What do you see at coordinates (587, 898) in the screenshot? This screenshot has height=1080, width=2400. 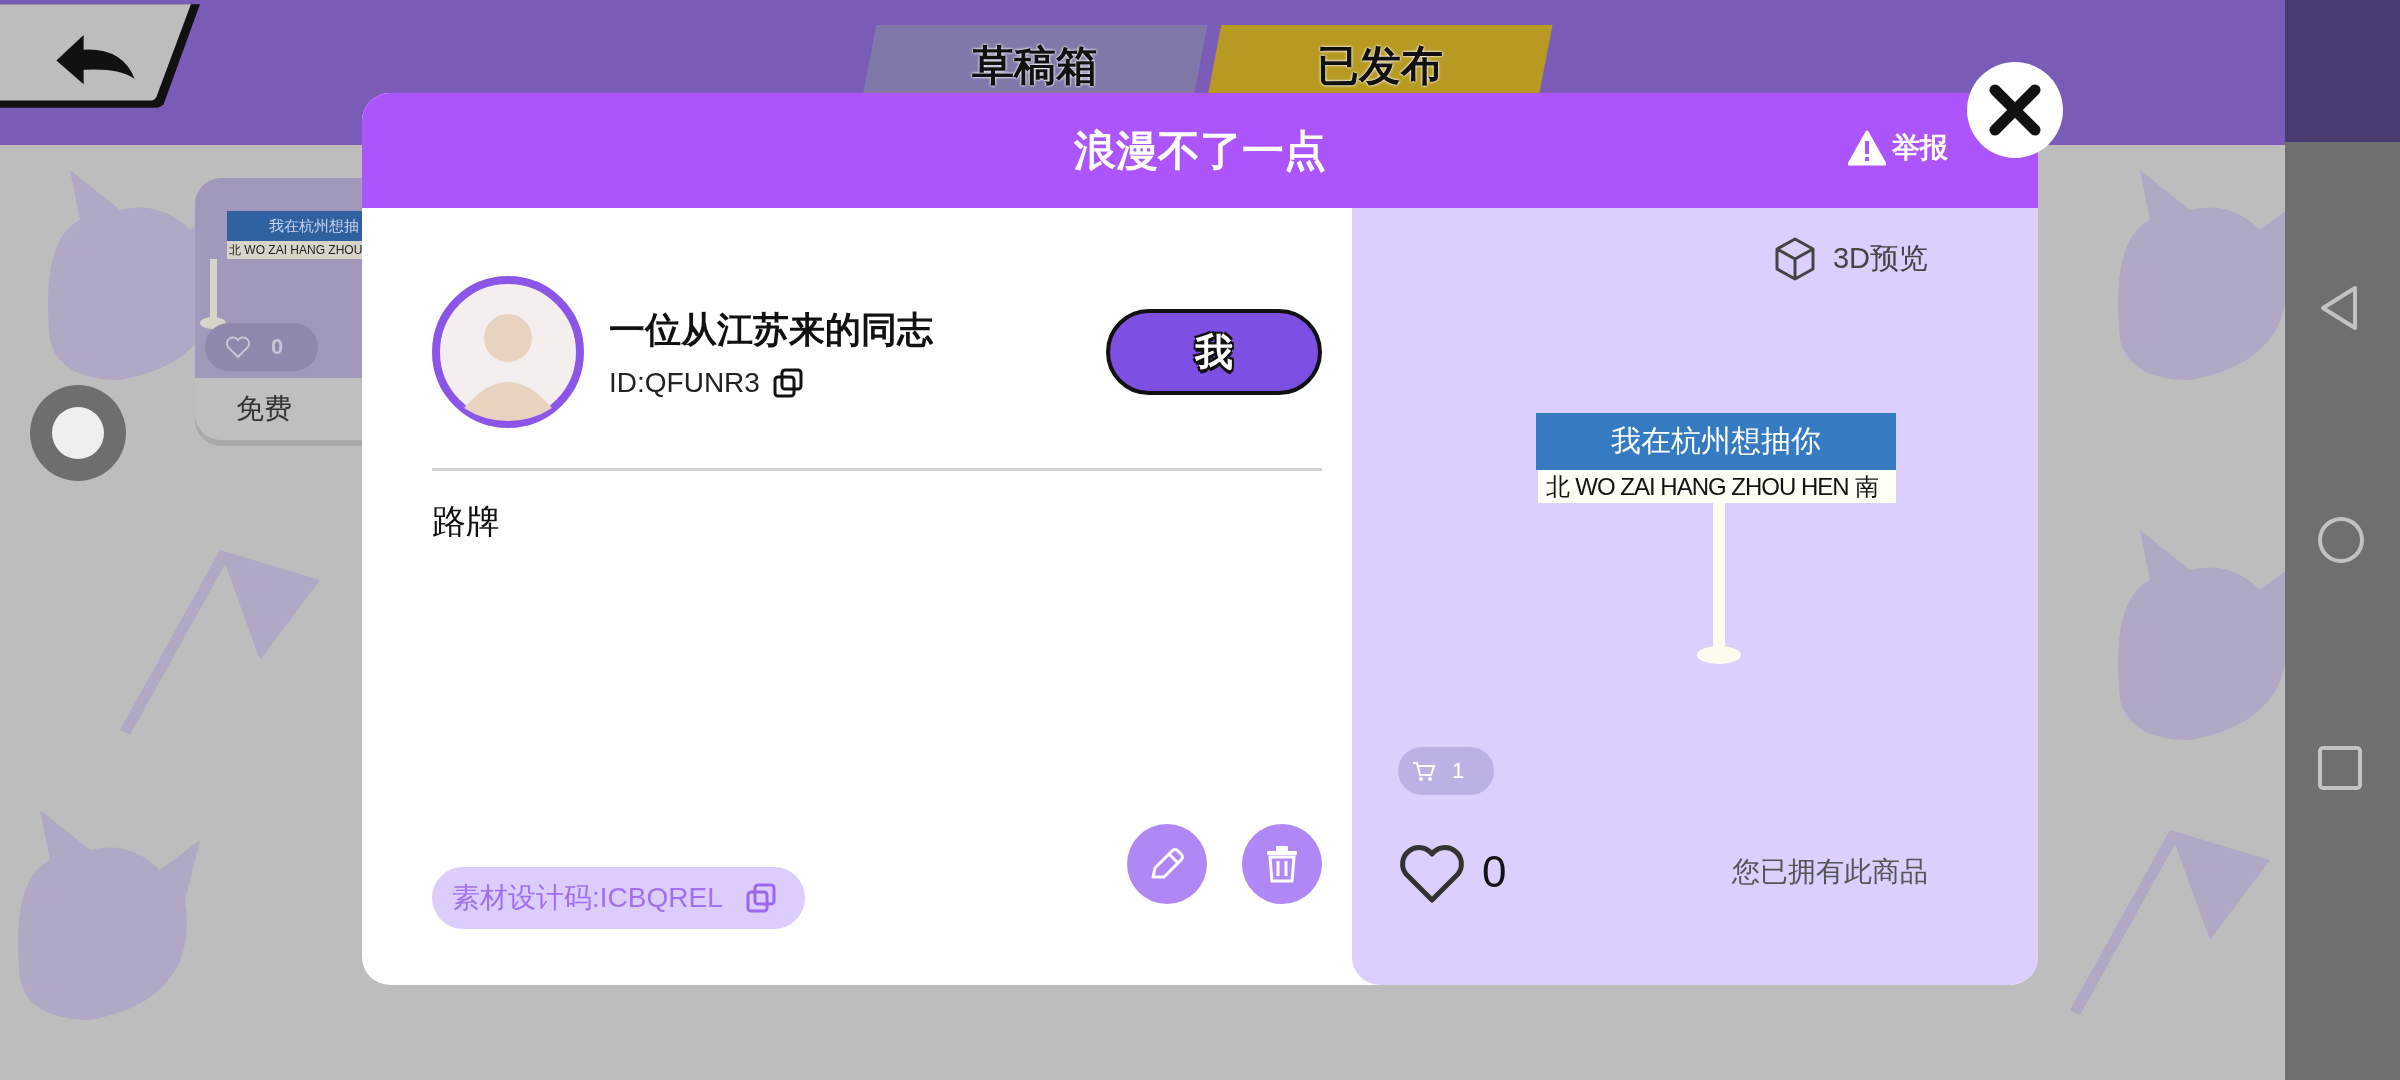 I see `design-code: 素材设计码:ICBQREL` at bounding box center [587, 898].